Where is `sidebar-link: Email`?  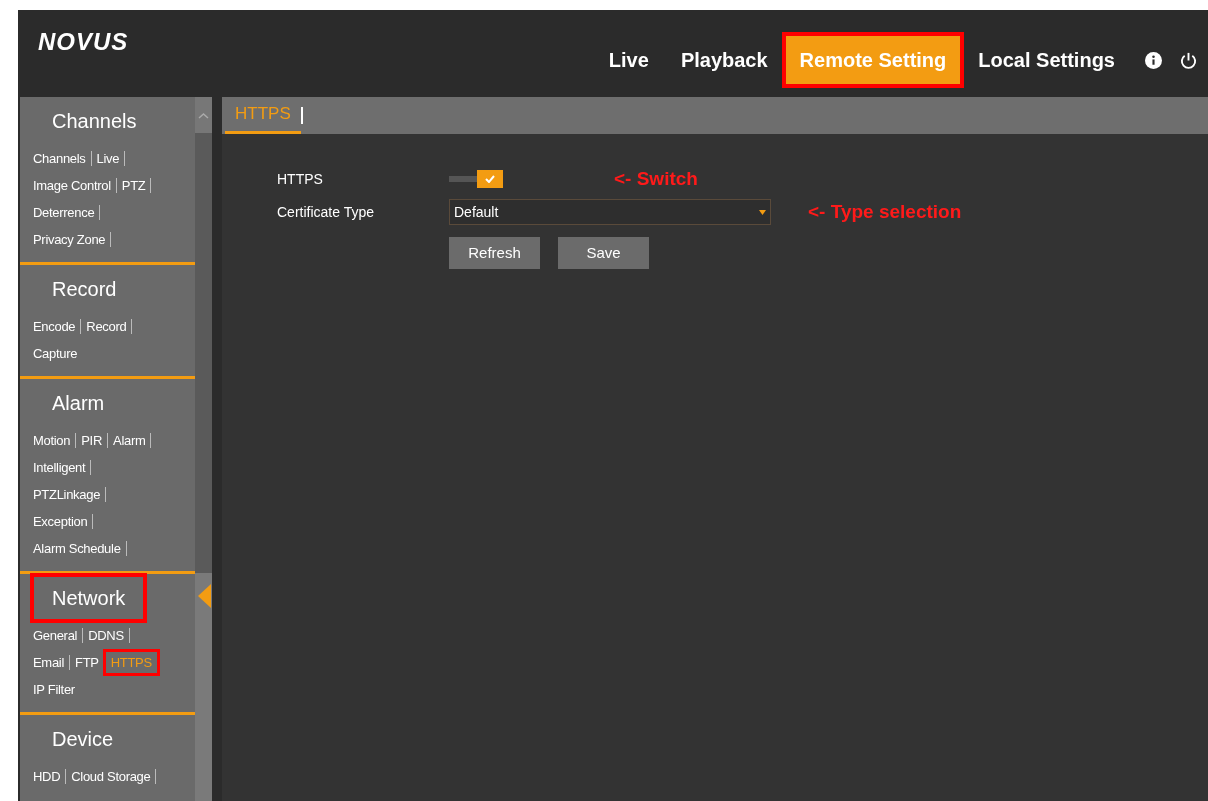
sidebar-link: Email is located at coordinates (48, 662).